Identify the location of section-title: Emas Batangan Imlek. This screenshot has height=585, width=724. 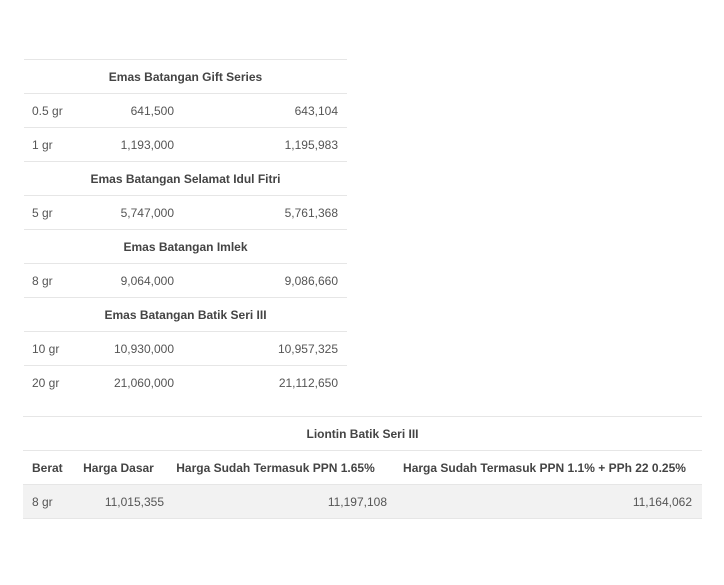
(185, 246).